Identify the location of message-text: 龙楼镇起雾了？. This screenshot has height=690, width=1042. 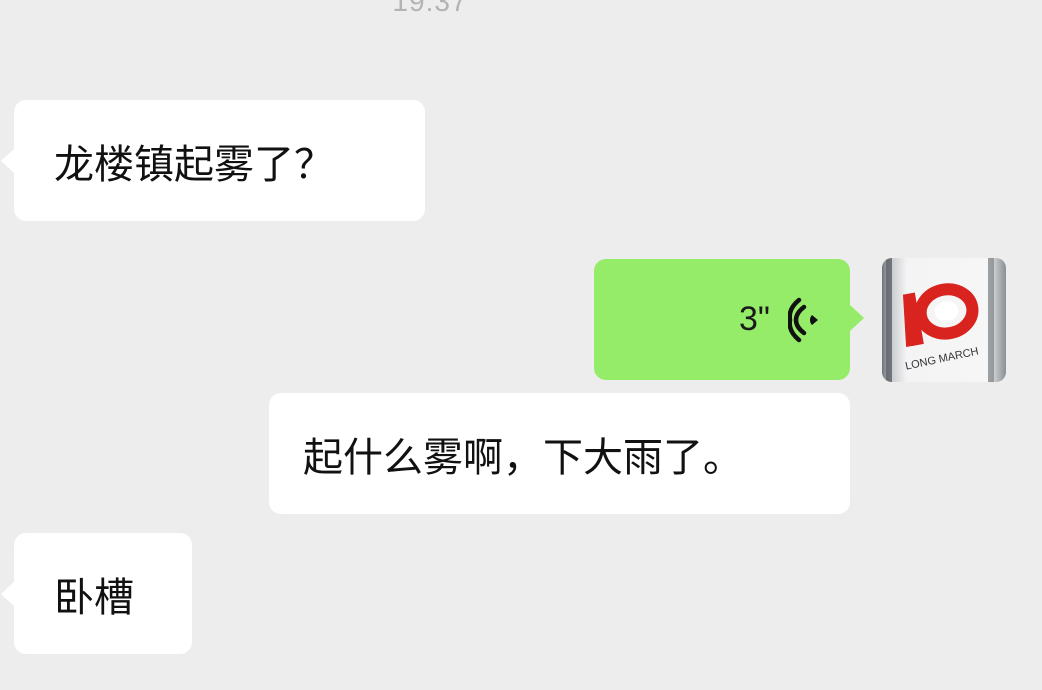
(194, 164).